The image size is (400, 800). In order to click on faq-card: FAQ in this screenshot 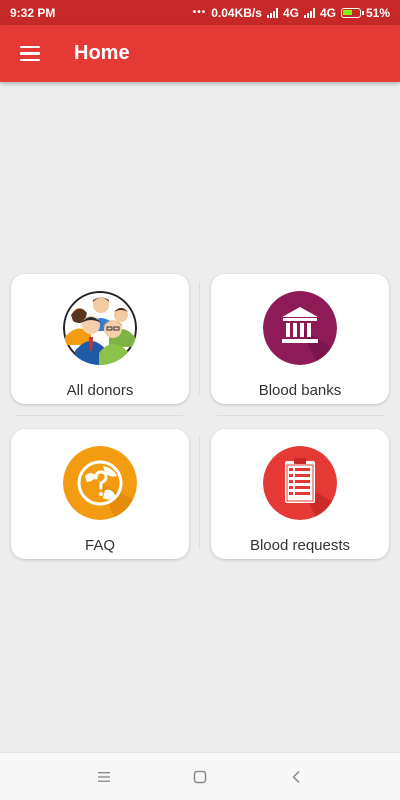, I will do `click(100, 494)`.